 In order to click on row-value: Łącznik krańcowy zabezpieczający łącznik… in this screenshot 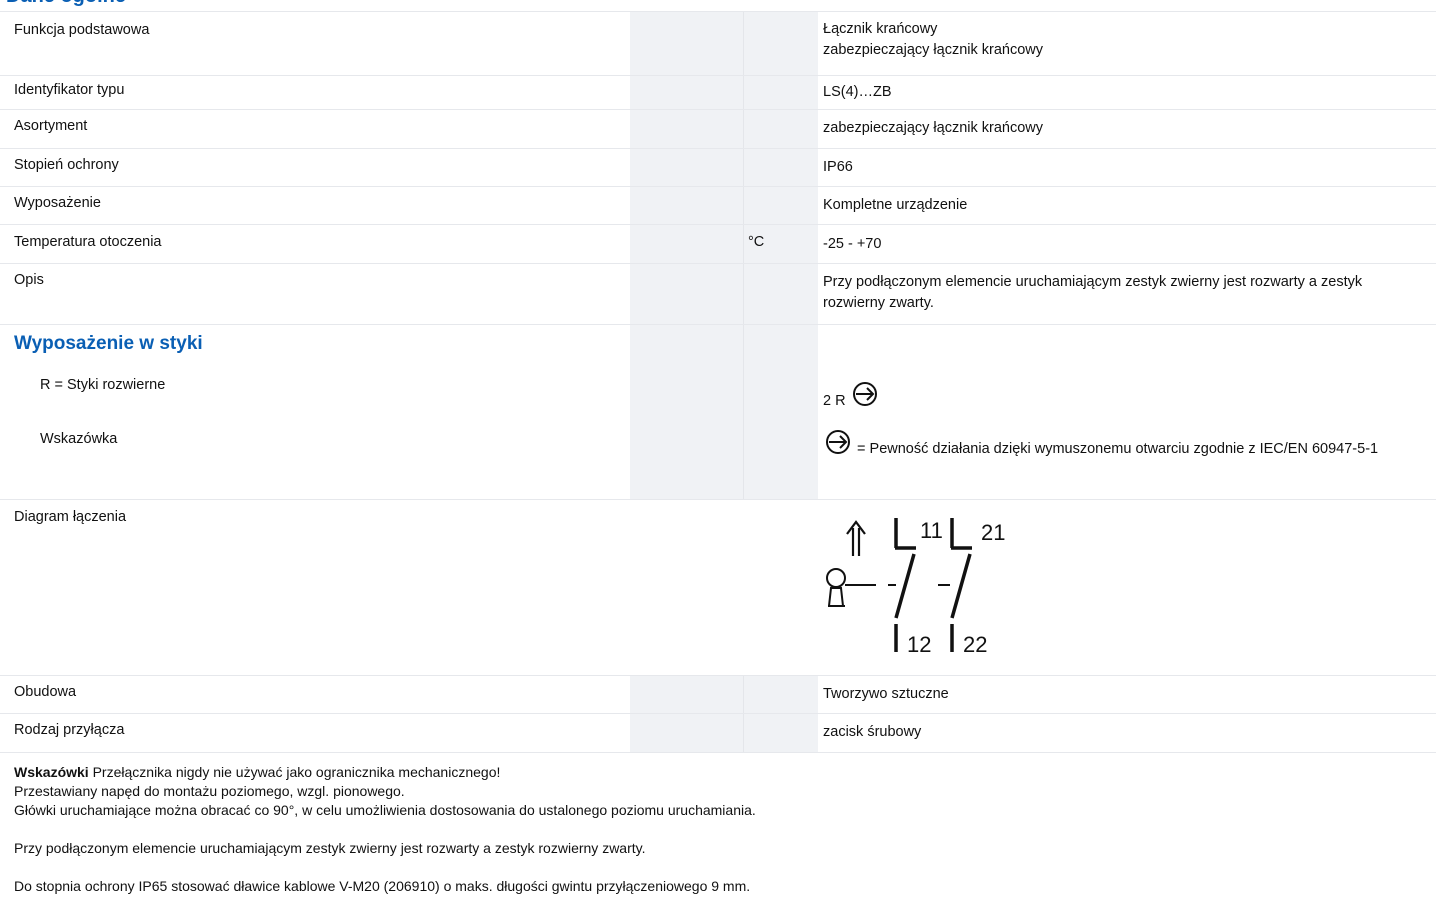, I will do `click(1118, 40)`.